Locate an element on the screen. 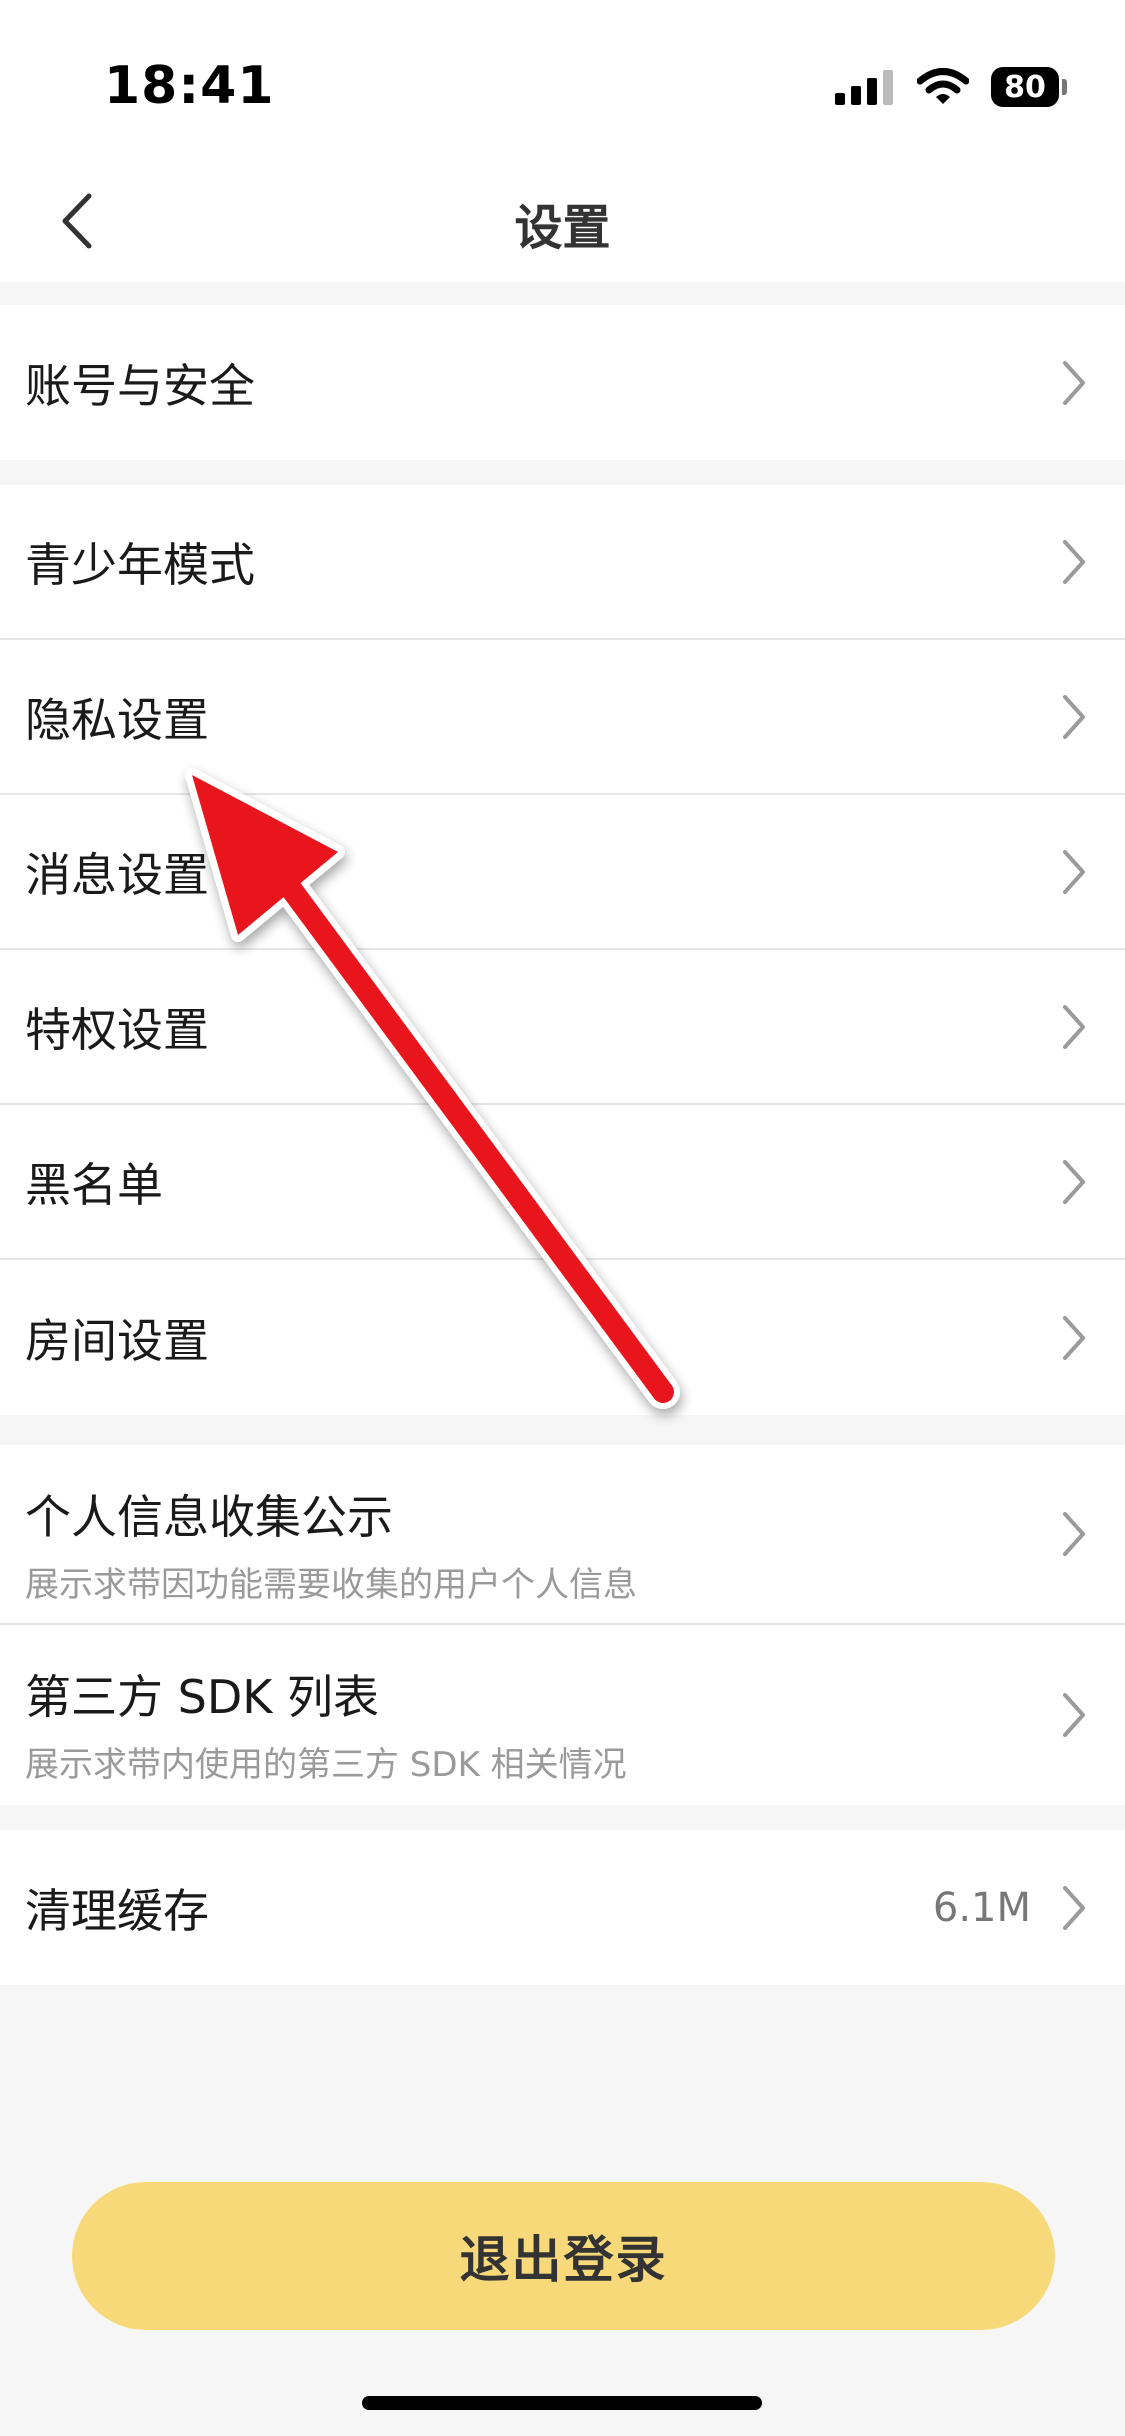 This screenshot has width=1125, height=2436. row-room-settings: 房间设置 is located at coordinates (562, 1337).